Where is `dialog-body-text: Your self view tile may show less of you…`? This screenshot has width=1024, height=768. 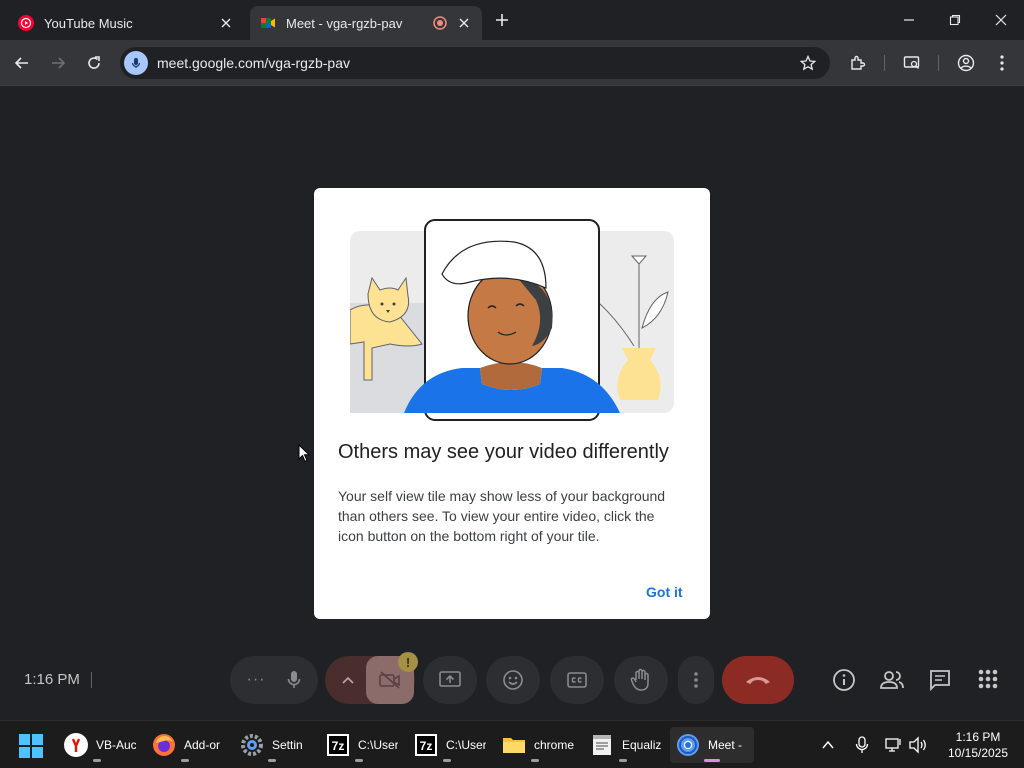
dialog-body-text: Your self view tile may show less of you… is located at coordinates (502, 516).